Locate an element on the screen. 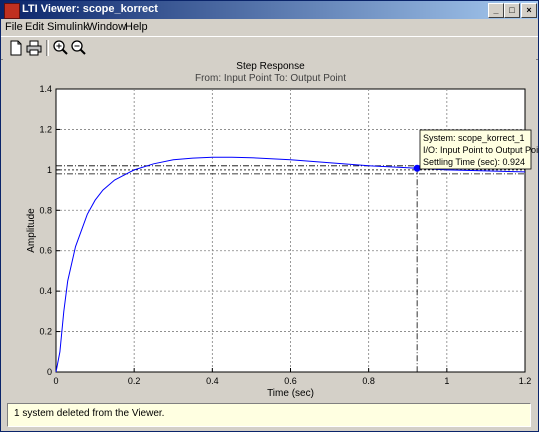 The height and width of the screenshot is (432, 539). x-tick-label: 1 is located at coordinates (446, 381).